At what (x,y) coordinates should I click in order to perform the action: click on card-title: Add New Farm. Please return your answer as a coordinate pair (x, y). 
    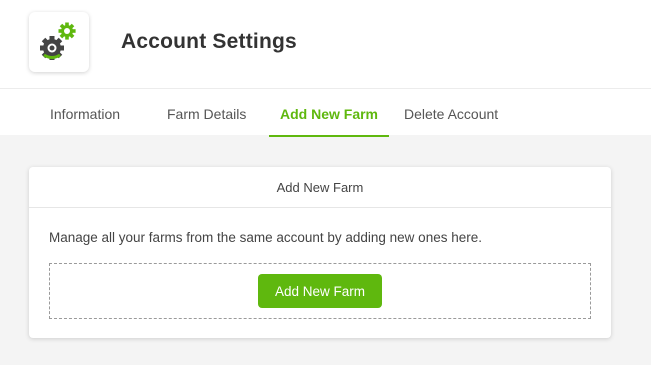
    Looking at the image, I should click on (320, 187).